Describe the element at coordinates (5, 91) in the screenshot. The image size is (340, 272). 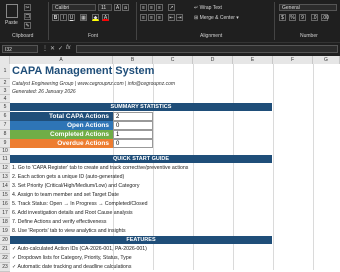
I see `row-header: 3` at that location.